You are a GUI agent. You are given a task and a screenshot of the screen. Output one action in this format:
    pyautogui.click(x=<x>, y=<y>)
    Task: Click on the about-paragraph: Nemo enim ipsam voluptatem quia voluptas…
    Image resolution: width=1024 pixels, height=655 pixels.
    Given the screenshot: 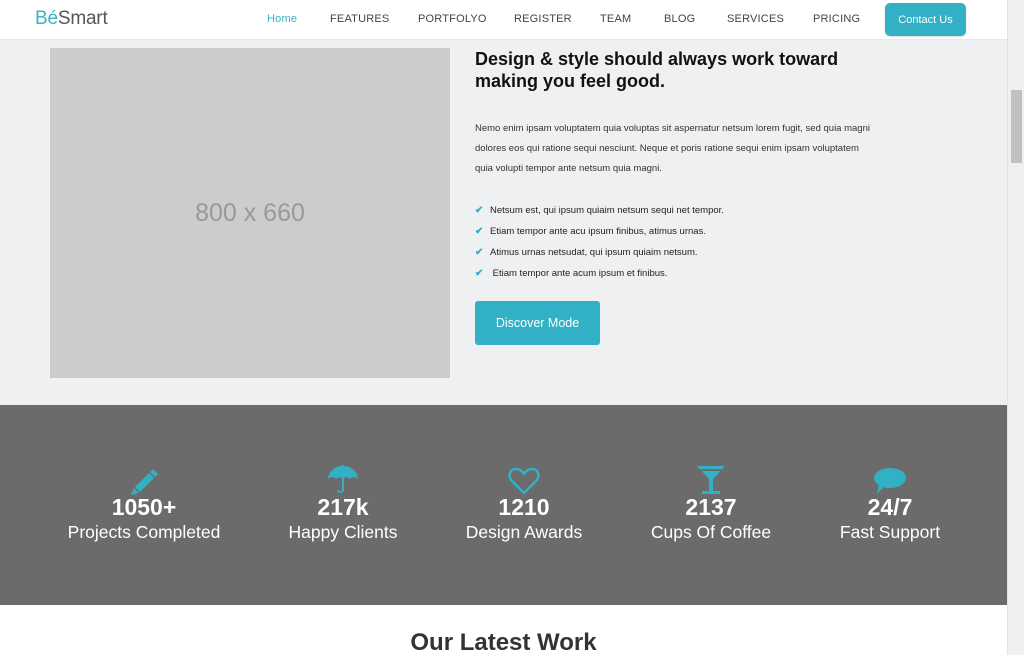 What is the action you would take?
    pyautogui.click(x=672, y=148)
    